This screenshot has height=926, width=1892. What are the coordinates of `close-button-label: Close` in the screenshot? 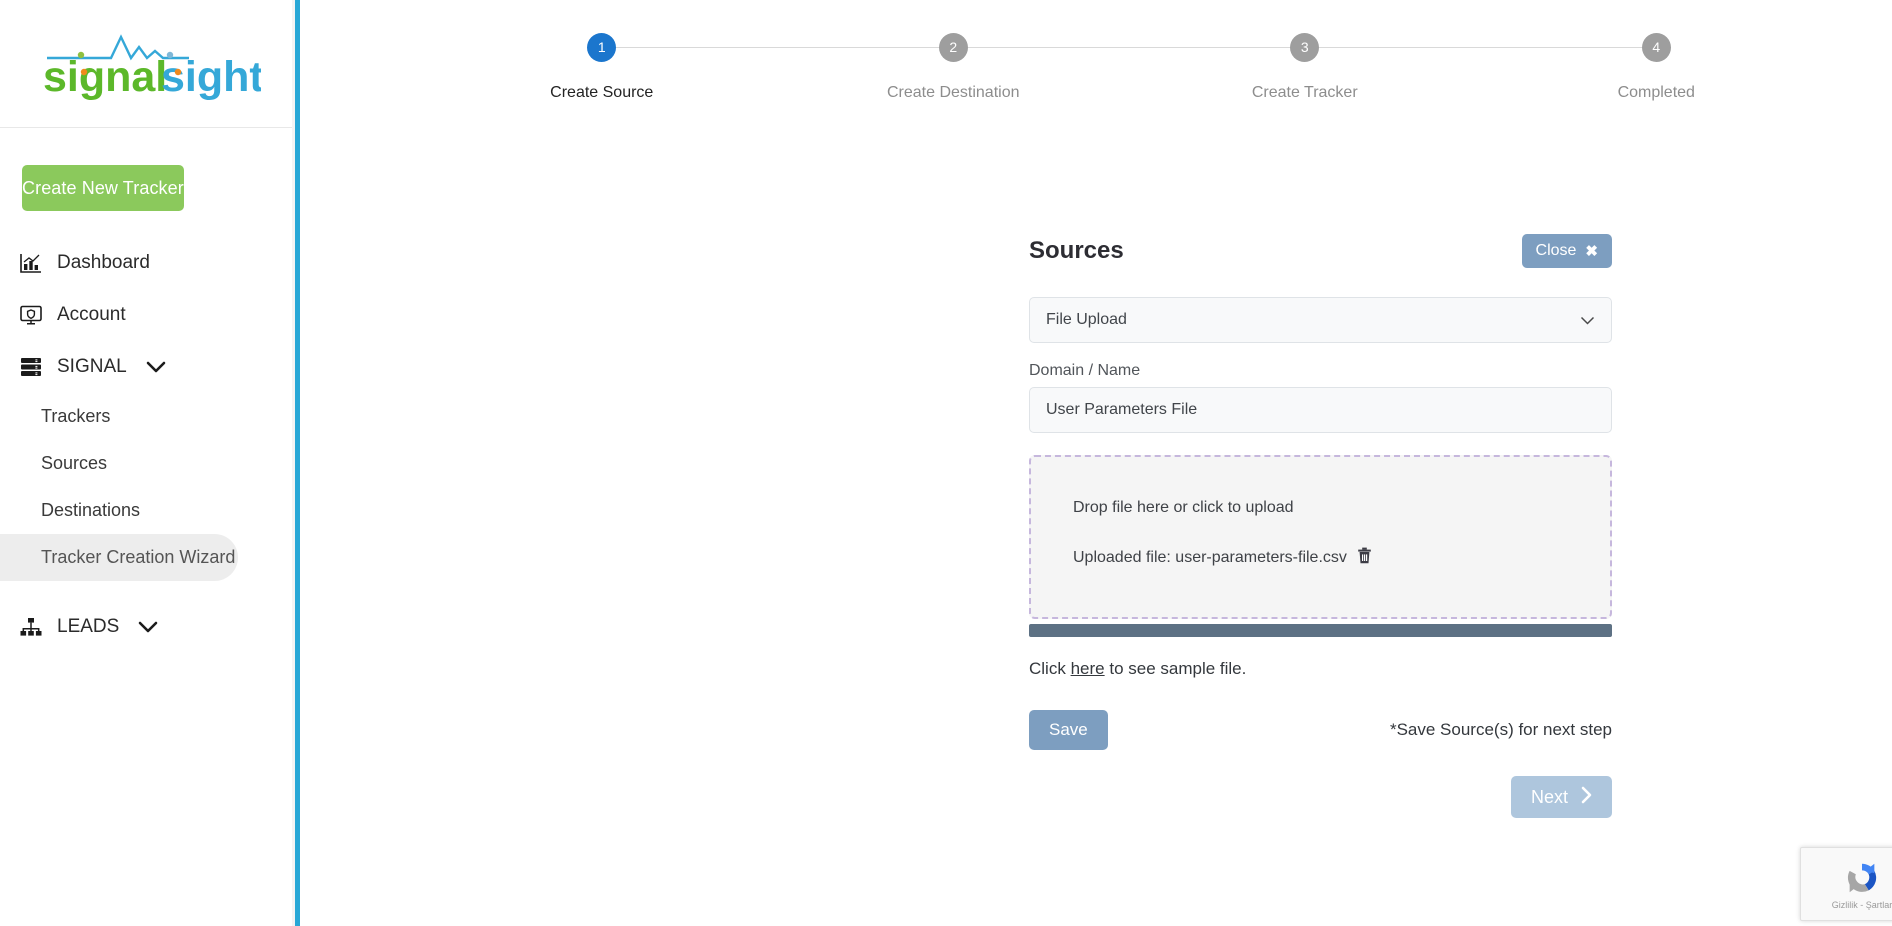 It's located at (1556, 250).